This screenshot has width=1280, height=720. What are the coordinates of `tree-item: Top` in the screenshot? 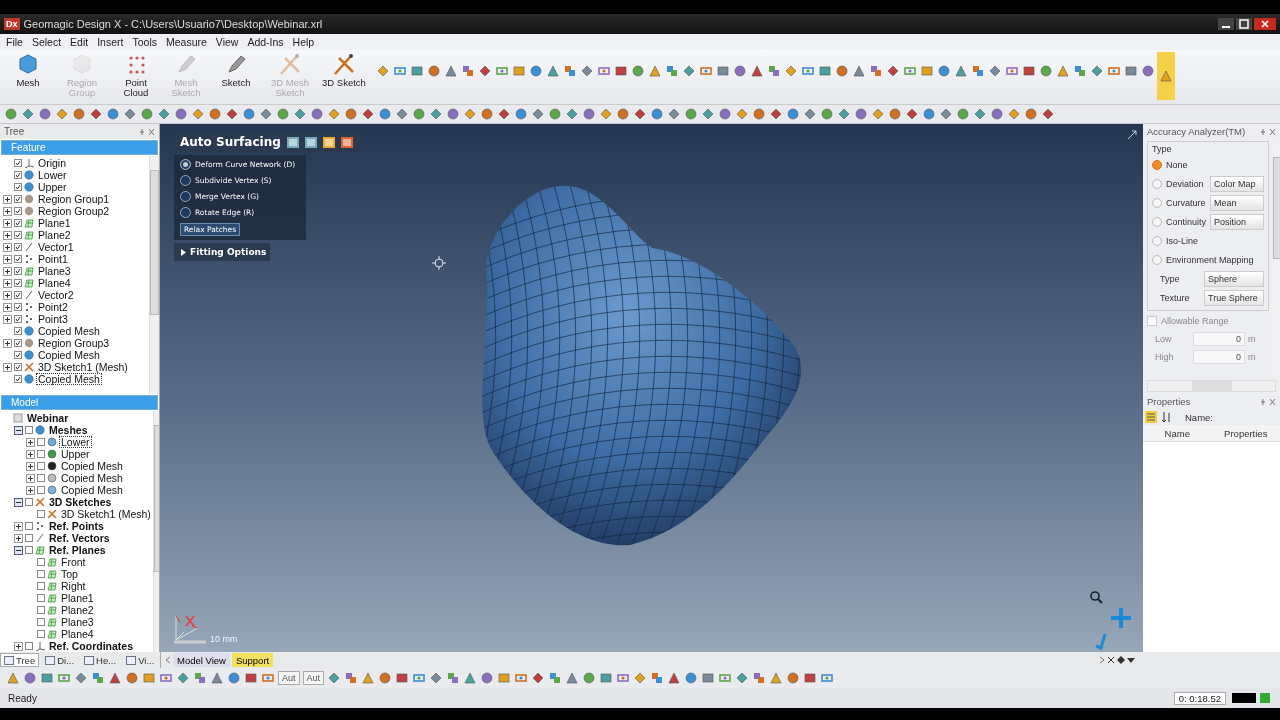 It's located at (69, 574).